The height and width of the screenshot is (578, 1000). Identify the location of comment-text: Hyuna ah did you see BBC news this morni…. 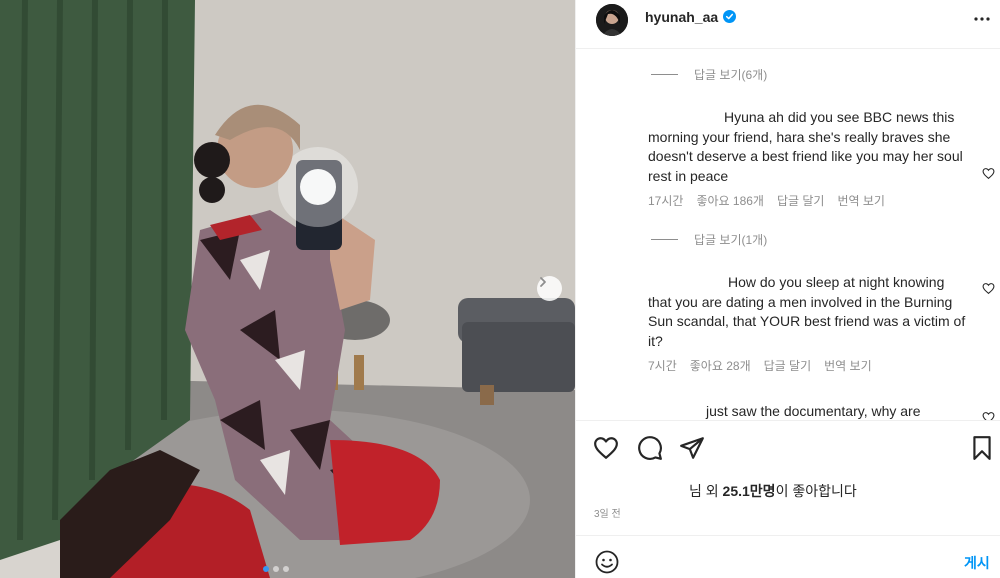
(805, 146).